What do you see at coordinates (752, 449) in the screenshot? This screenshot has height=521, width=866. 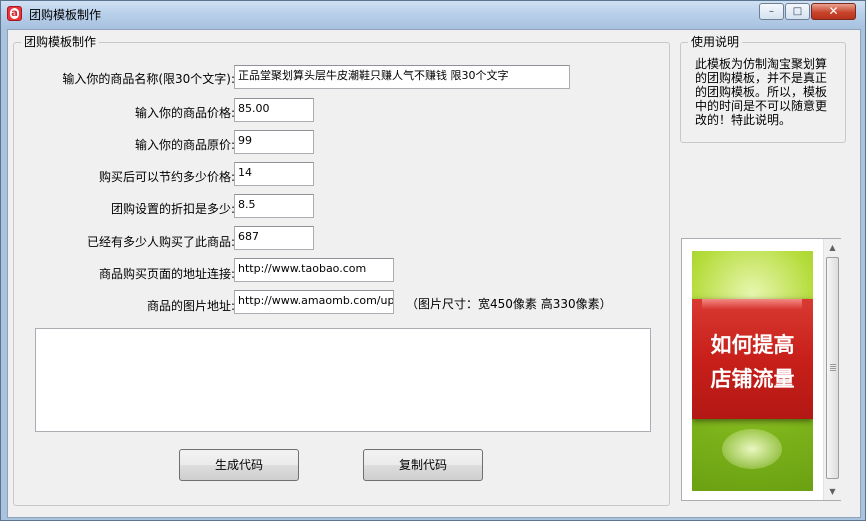 I see `preview-glow` at bounding box center [752, 449].